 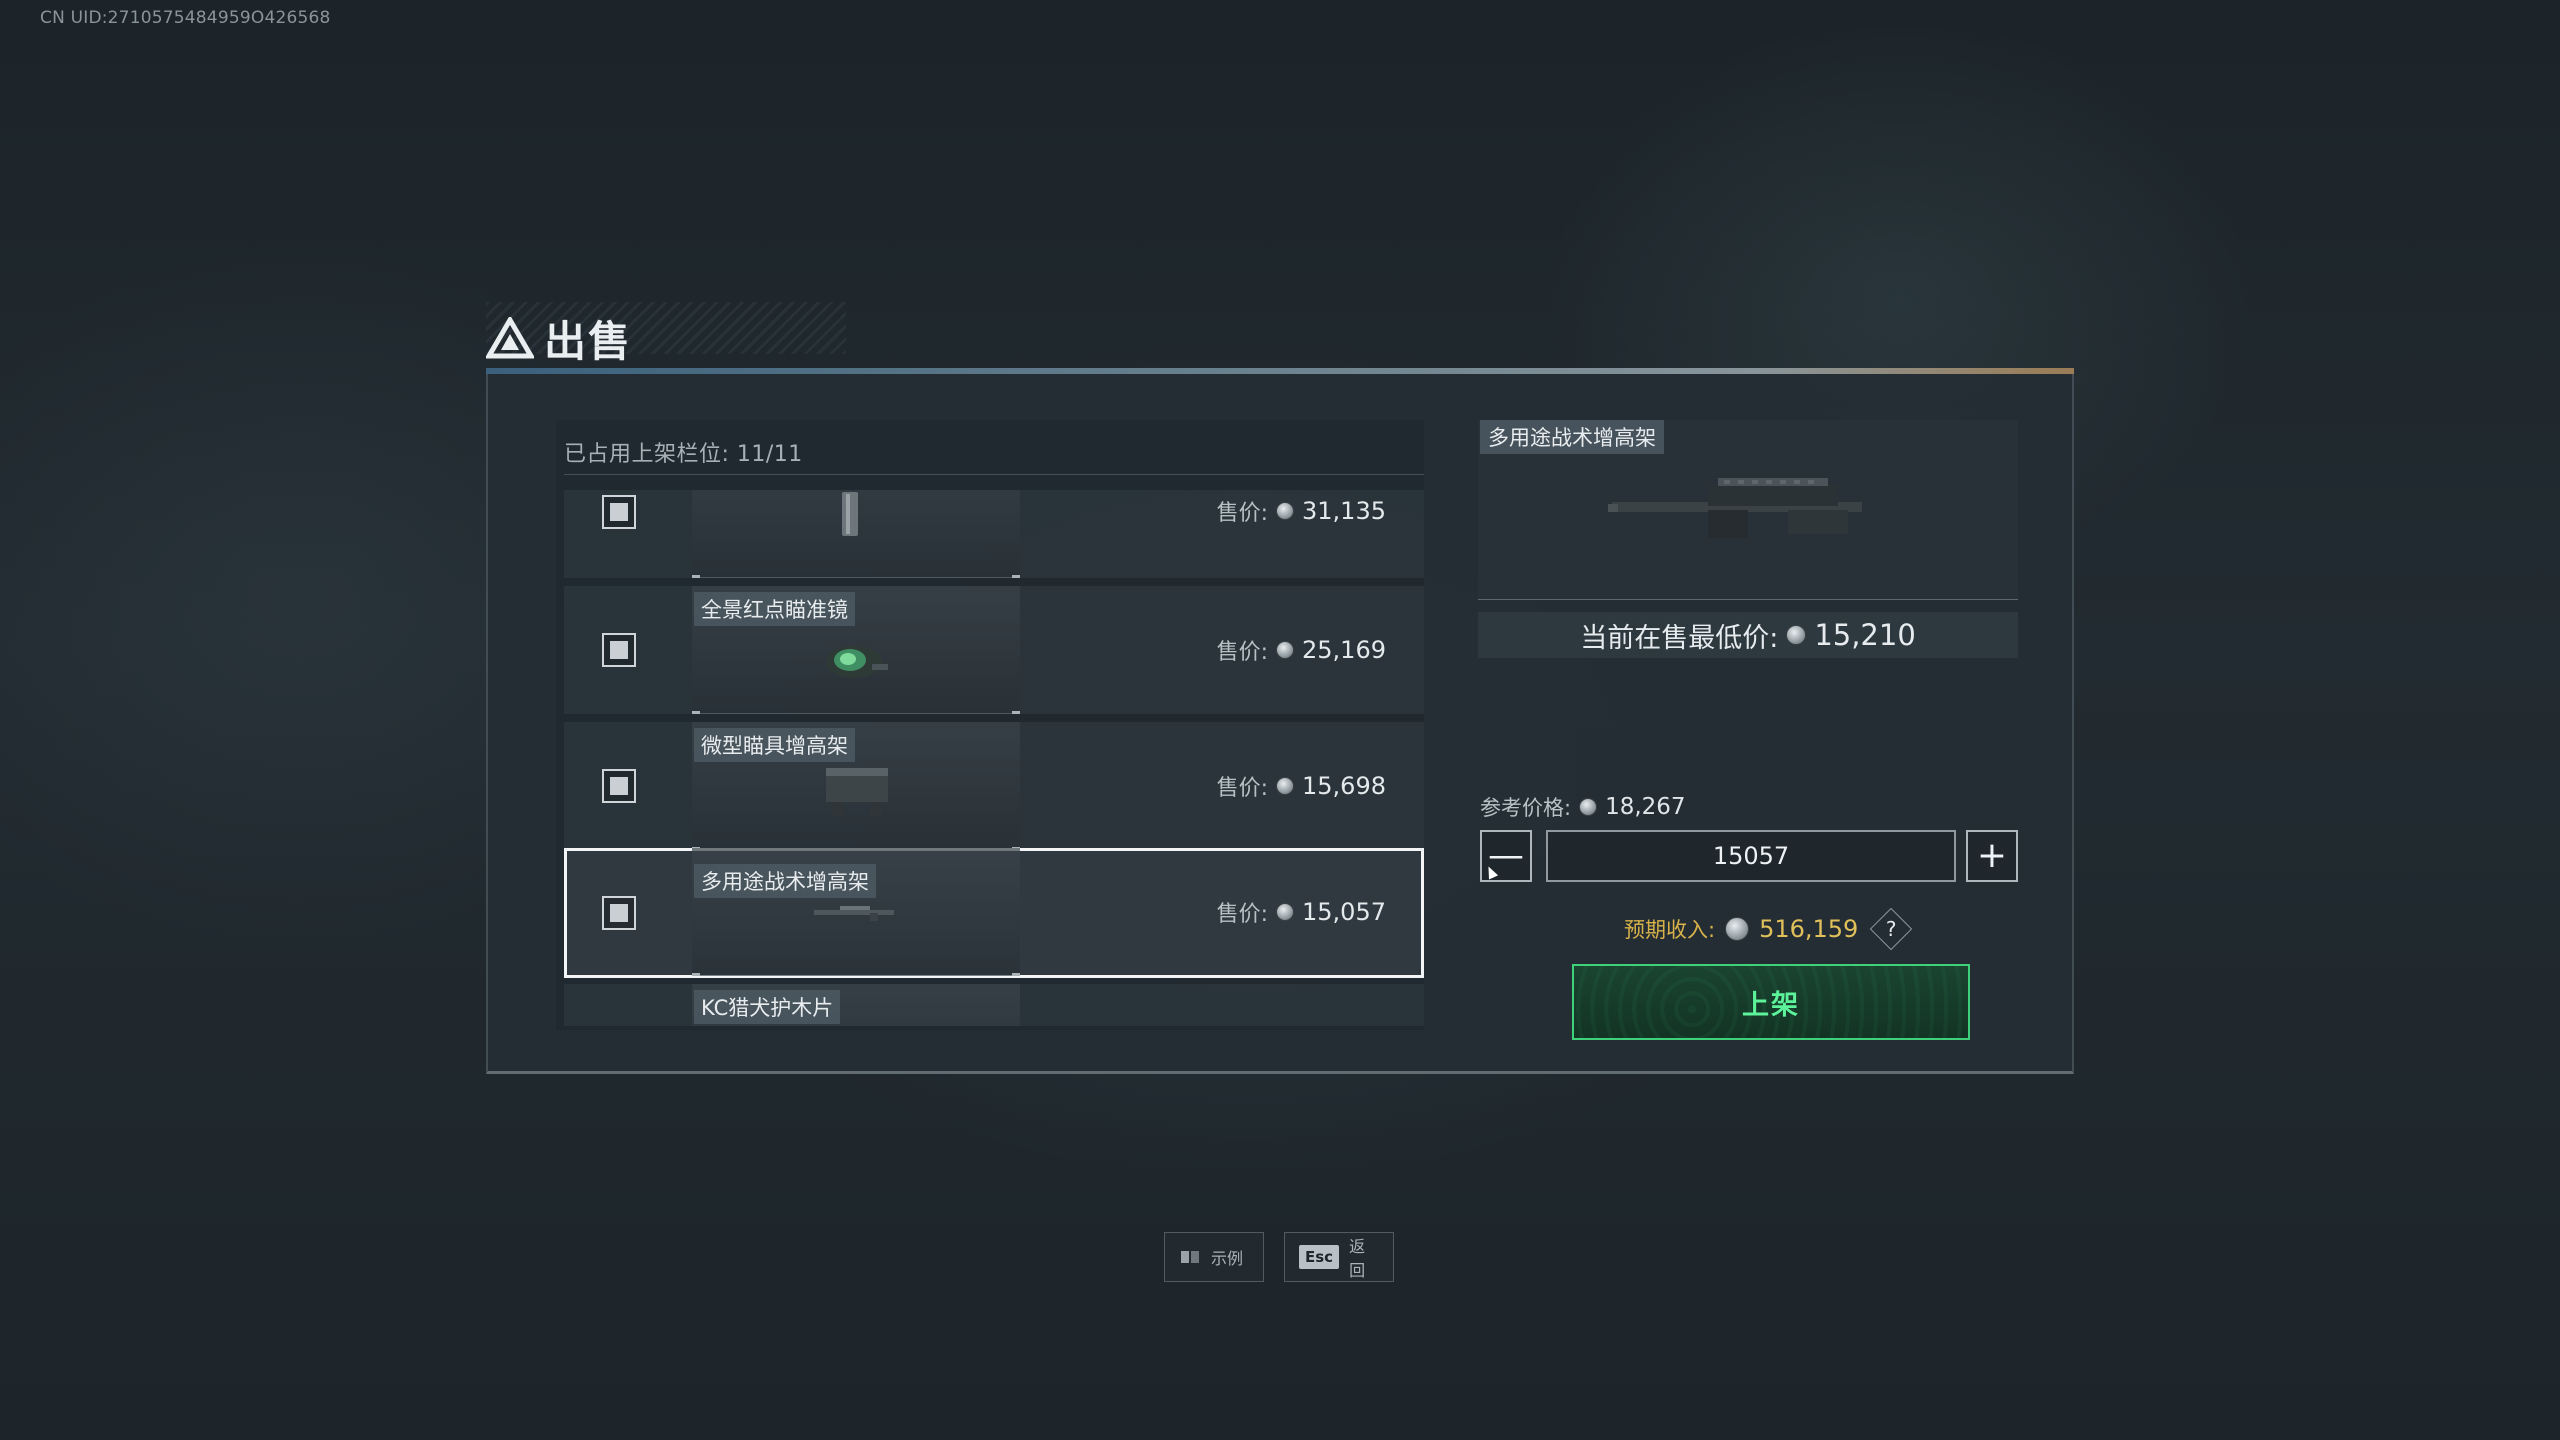 What do you see at coordinates (1344, 912) in the screenshot?
I see `price-value: 15,057` at bounding box center [1344, 912].